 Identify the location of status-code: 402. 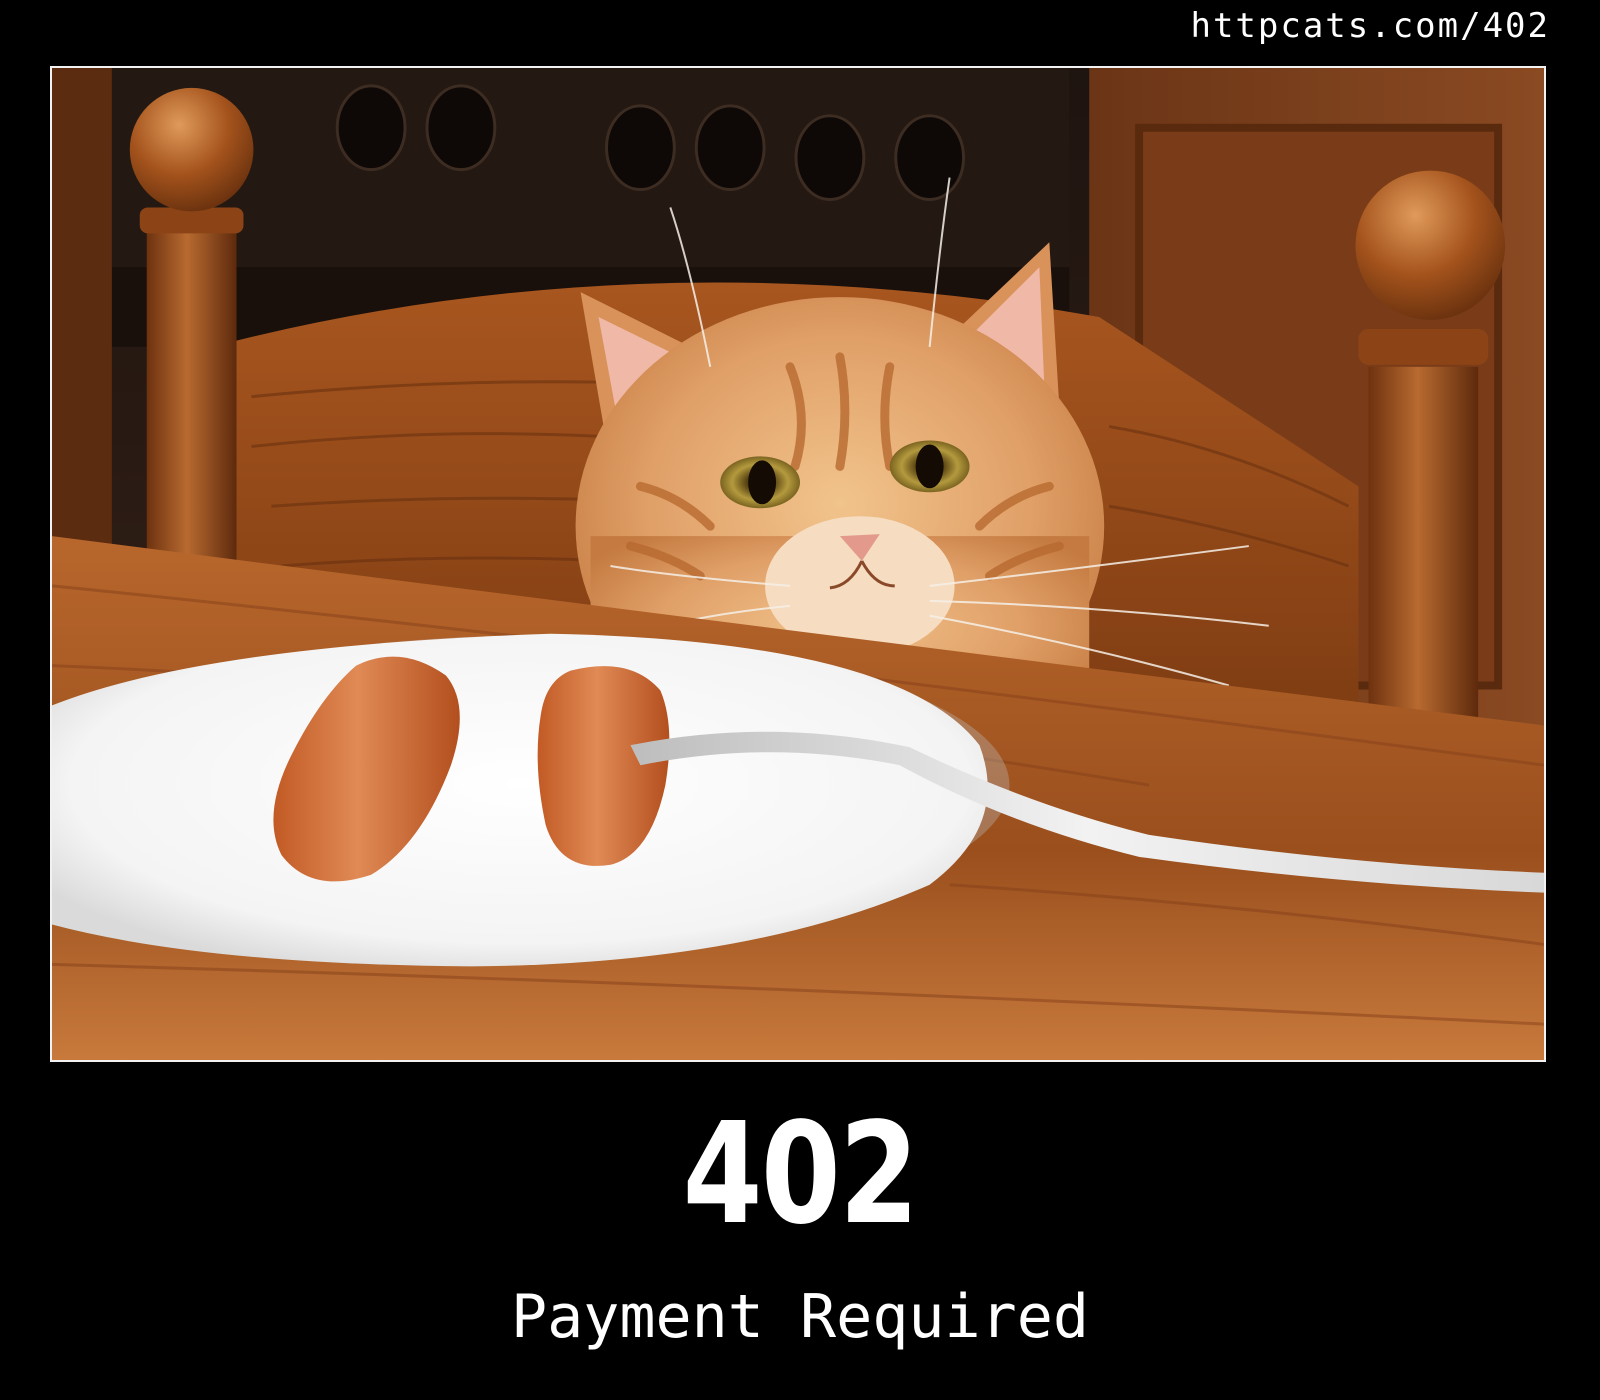
(800, 1174).